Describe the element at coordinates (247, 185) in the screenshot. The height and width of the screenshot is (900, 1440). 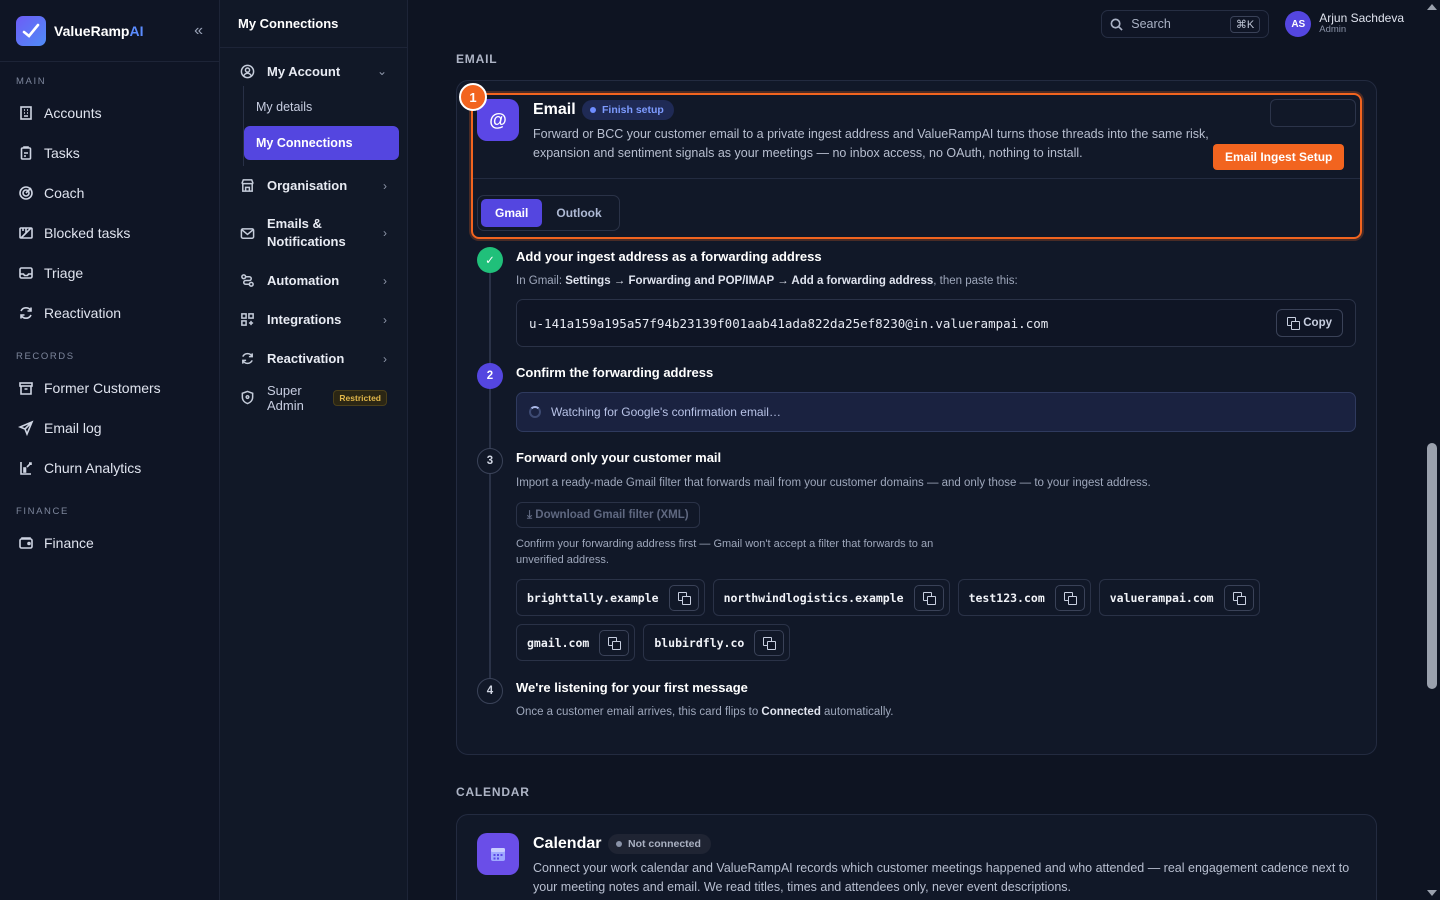
I see `store-icon` at that location.